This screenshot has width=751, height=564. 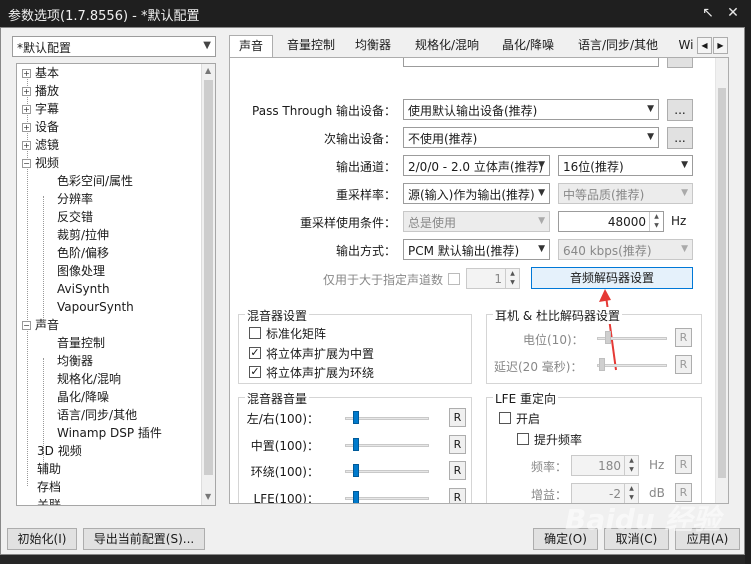 What do you see at coordinates (686, 46) in the screenshot?
I see `tab-winamp: Wi` at bounding box center [686, 46].